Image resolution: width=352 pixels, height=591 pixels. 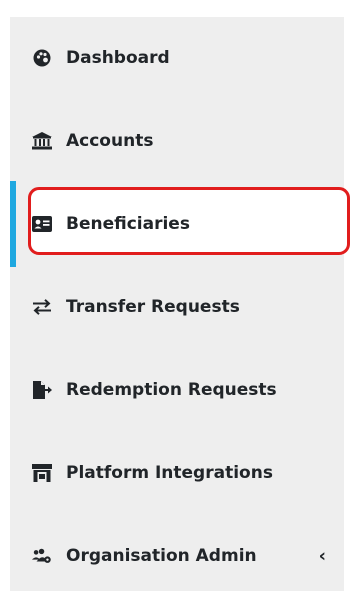 I want to click on sidebar-item-beneficiaries: Beneficiaries, so click(x=177, y=224).